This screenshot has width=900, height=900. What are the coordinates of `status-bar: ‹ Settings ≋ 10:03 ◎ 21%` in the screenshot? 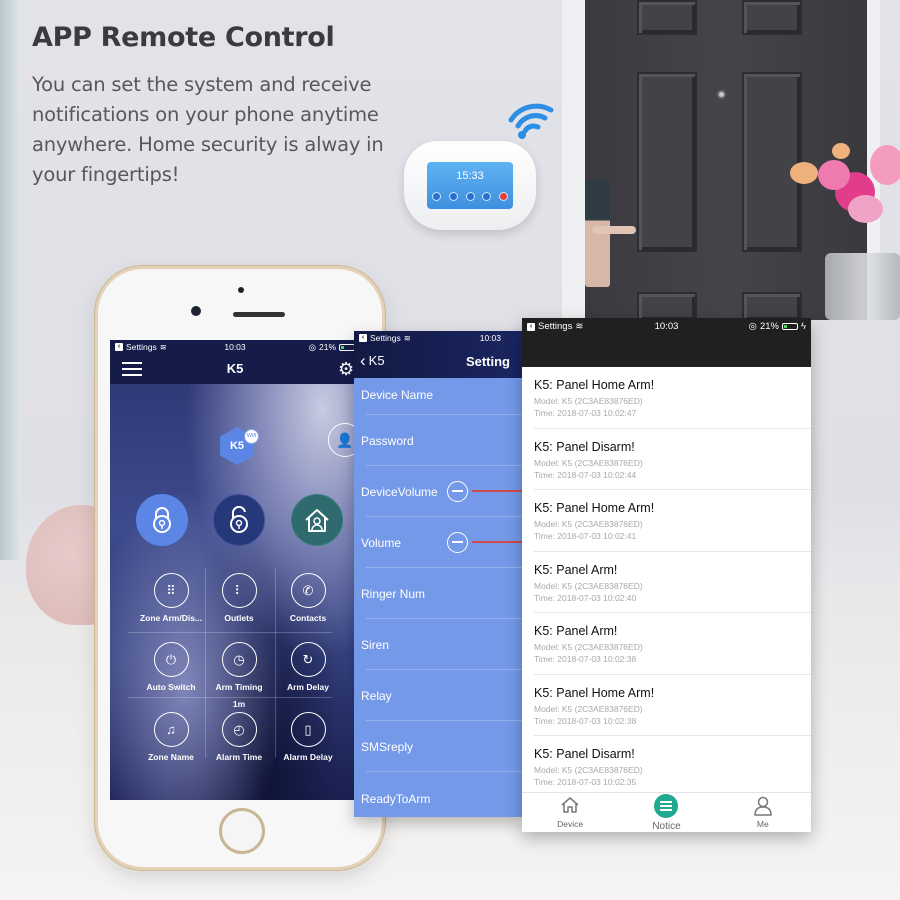 It's located at (235, 347).